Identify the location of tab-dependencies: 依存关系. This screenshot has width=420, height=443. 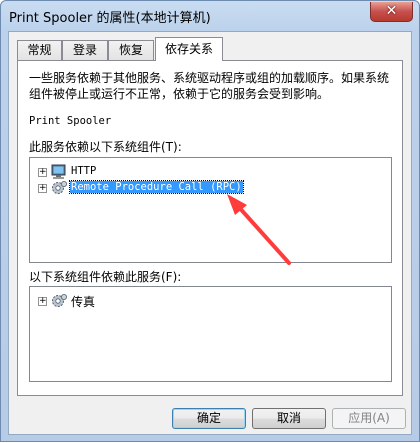
(189, 49).